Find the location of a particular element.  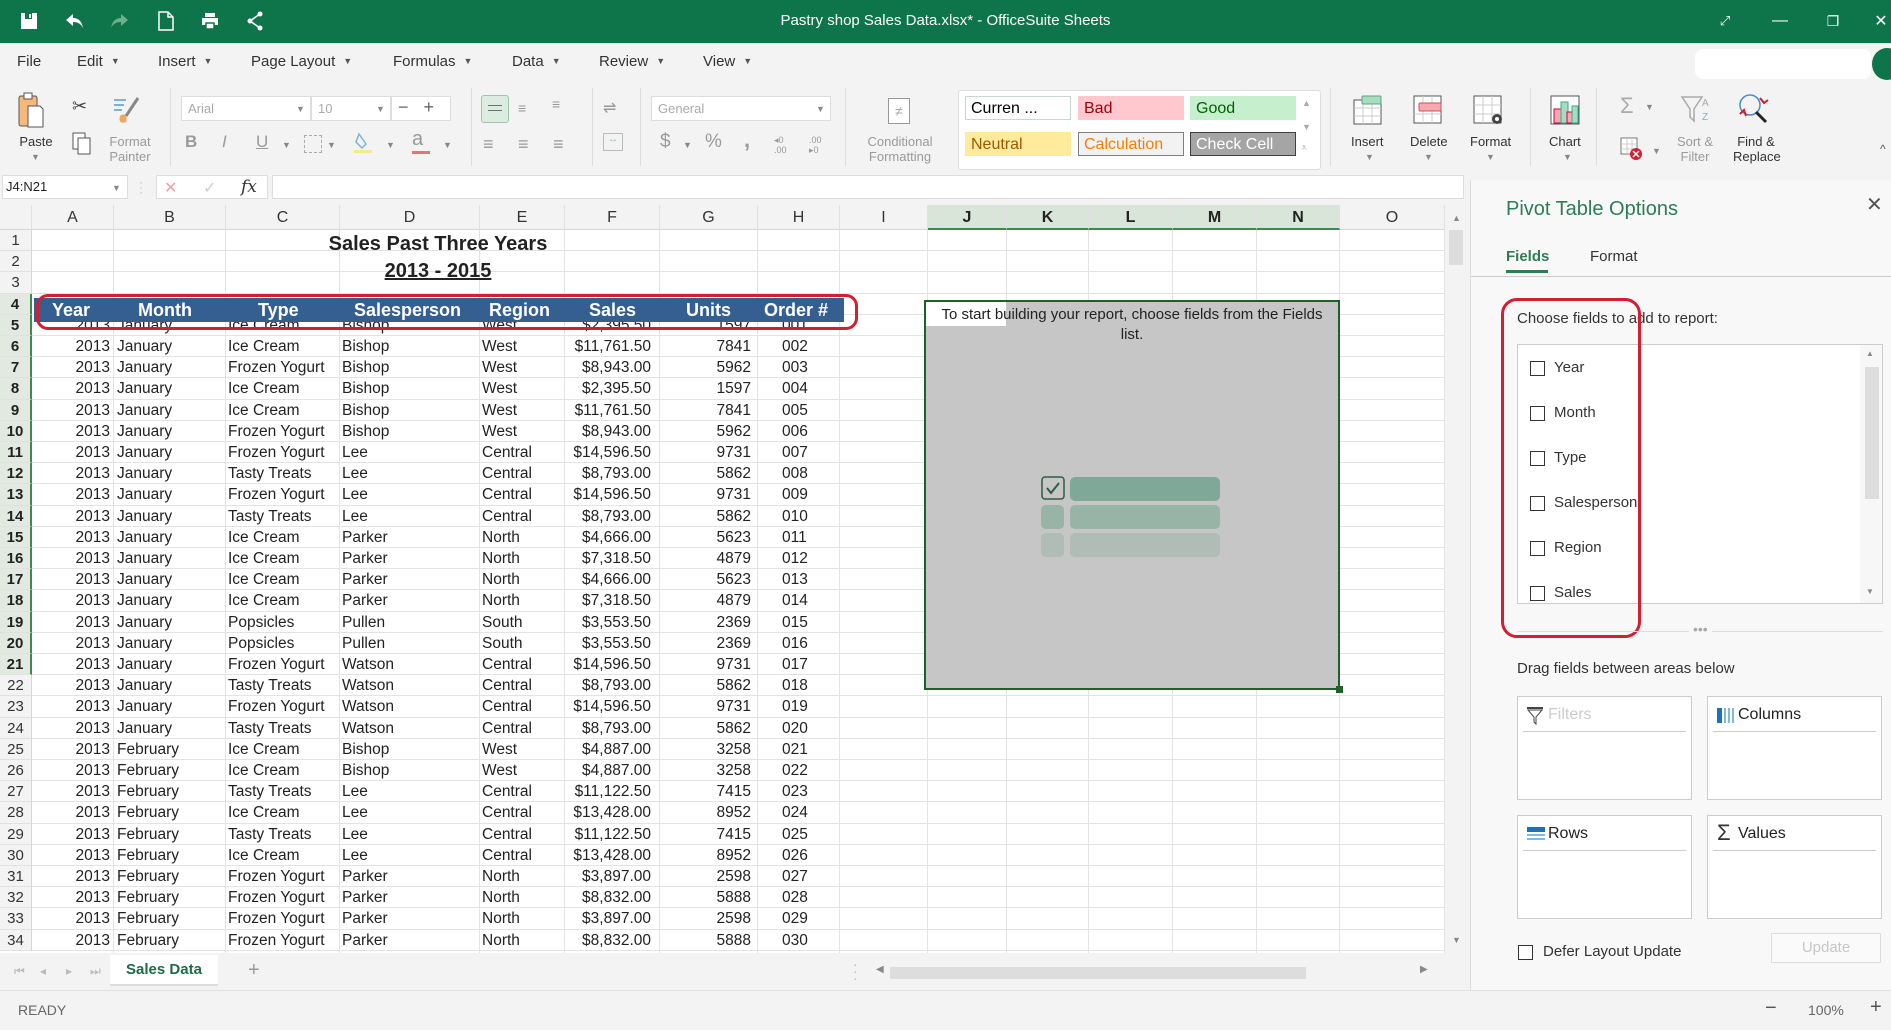

cell-order: 017 is located at coordinates (810, 665).